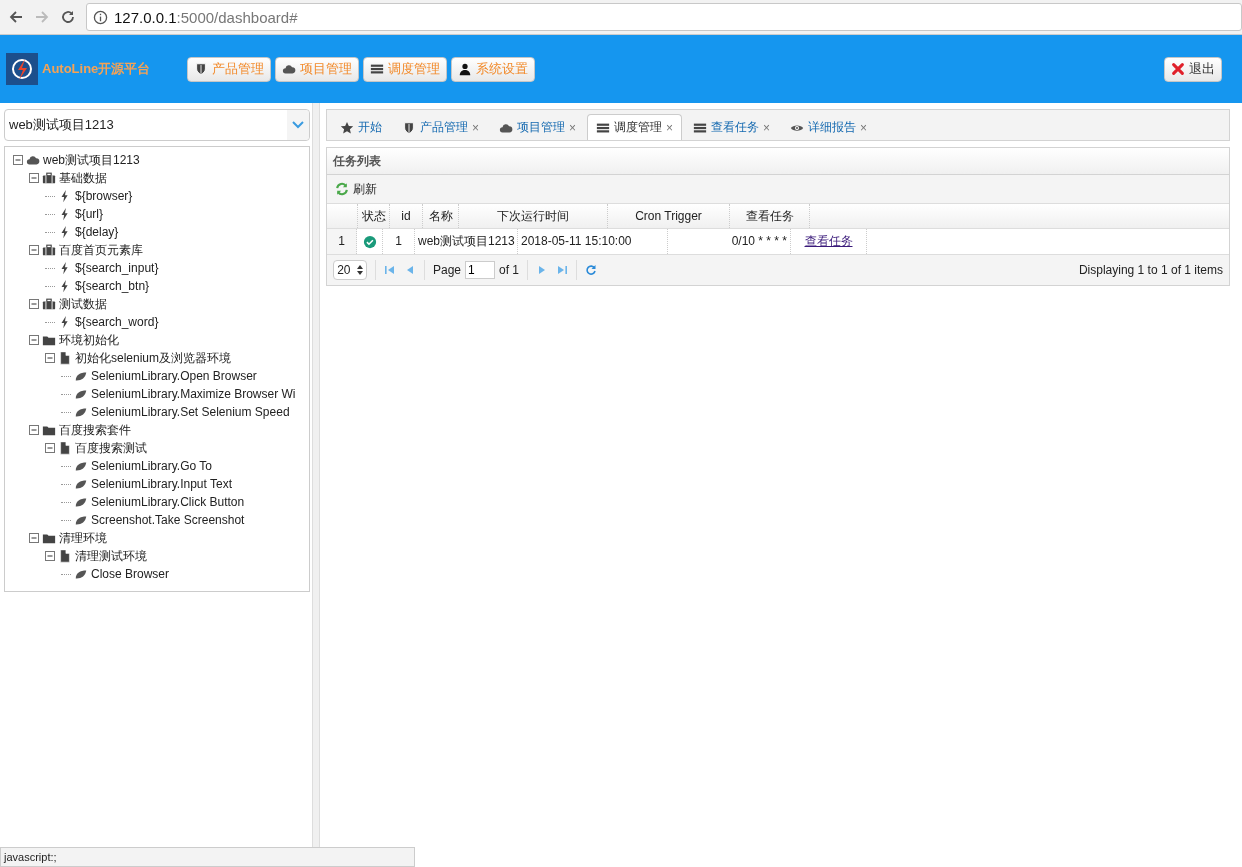 Image resolution: width=1242 pixels, height=867 pixels. I want to click on tree-item: SeleniumLibrary.Maximize Browser Wi, so click(193, 394).